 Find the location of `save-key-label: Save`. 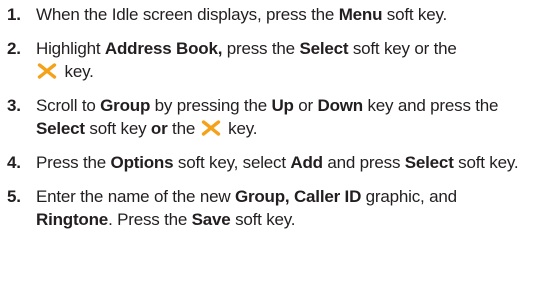

save-key-label: Save is located at coordinates (211, 219).